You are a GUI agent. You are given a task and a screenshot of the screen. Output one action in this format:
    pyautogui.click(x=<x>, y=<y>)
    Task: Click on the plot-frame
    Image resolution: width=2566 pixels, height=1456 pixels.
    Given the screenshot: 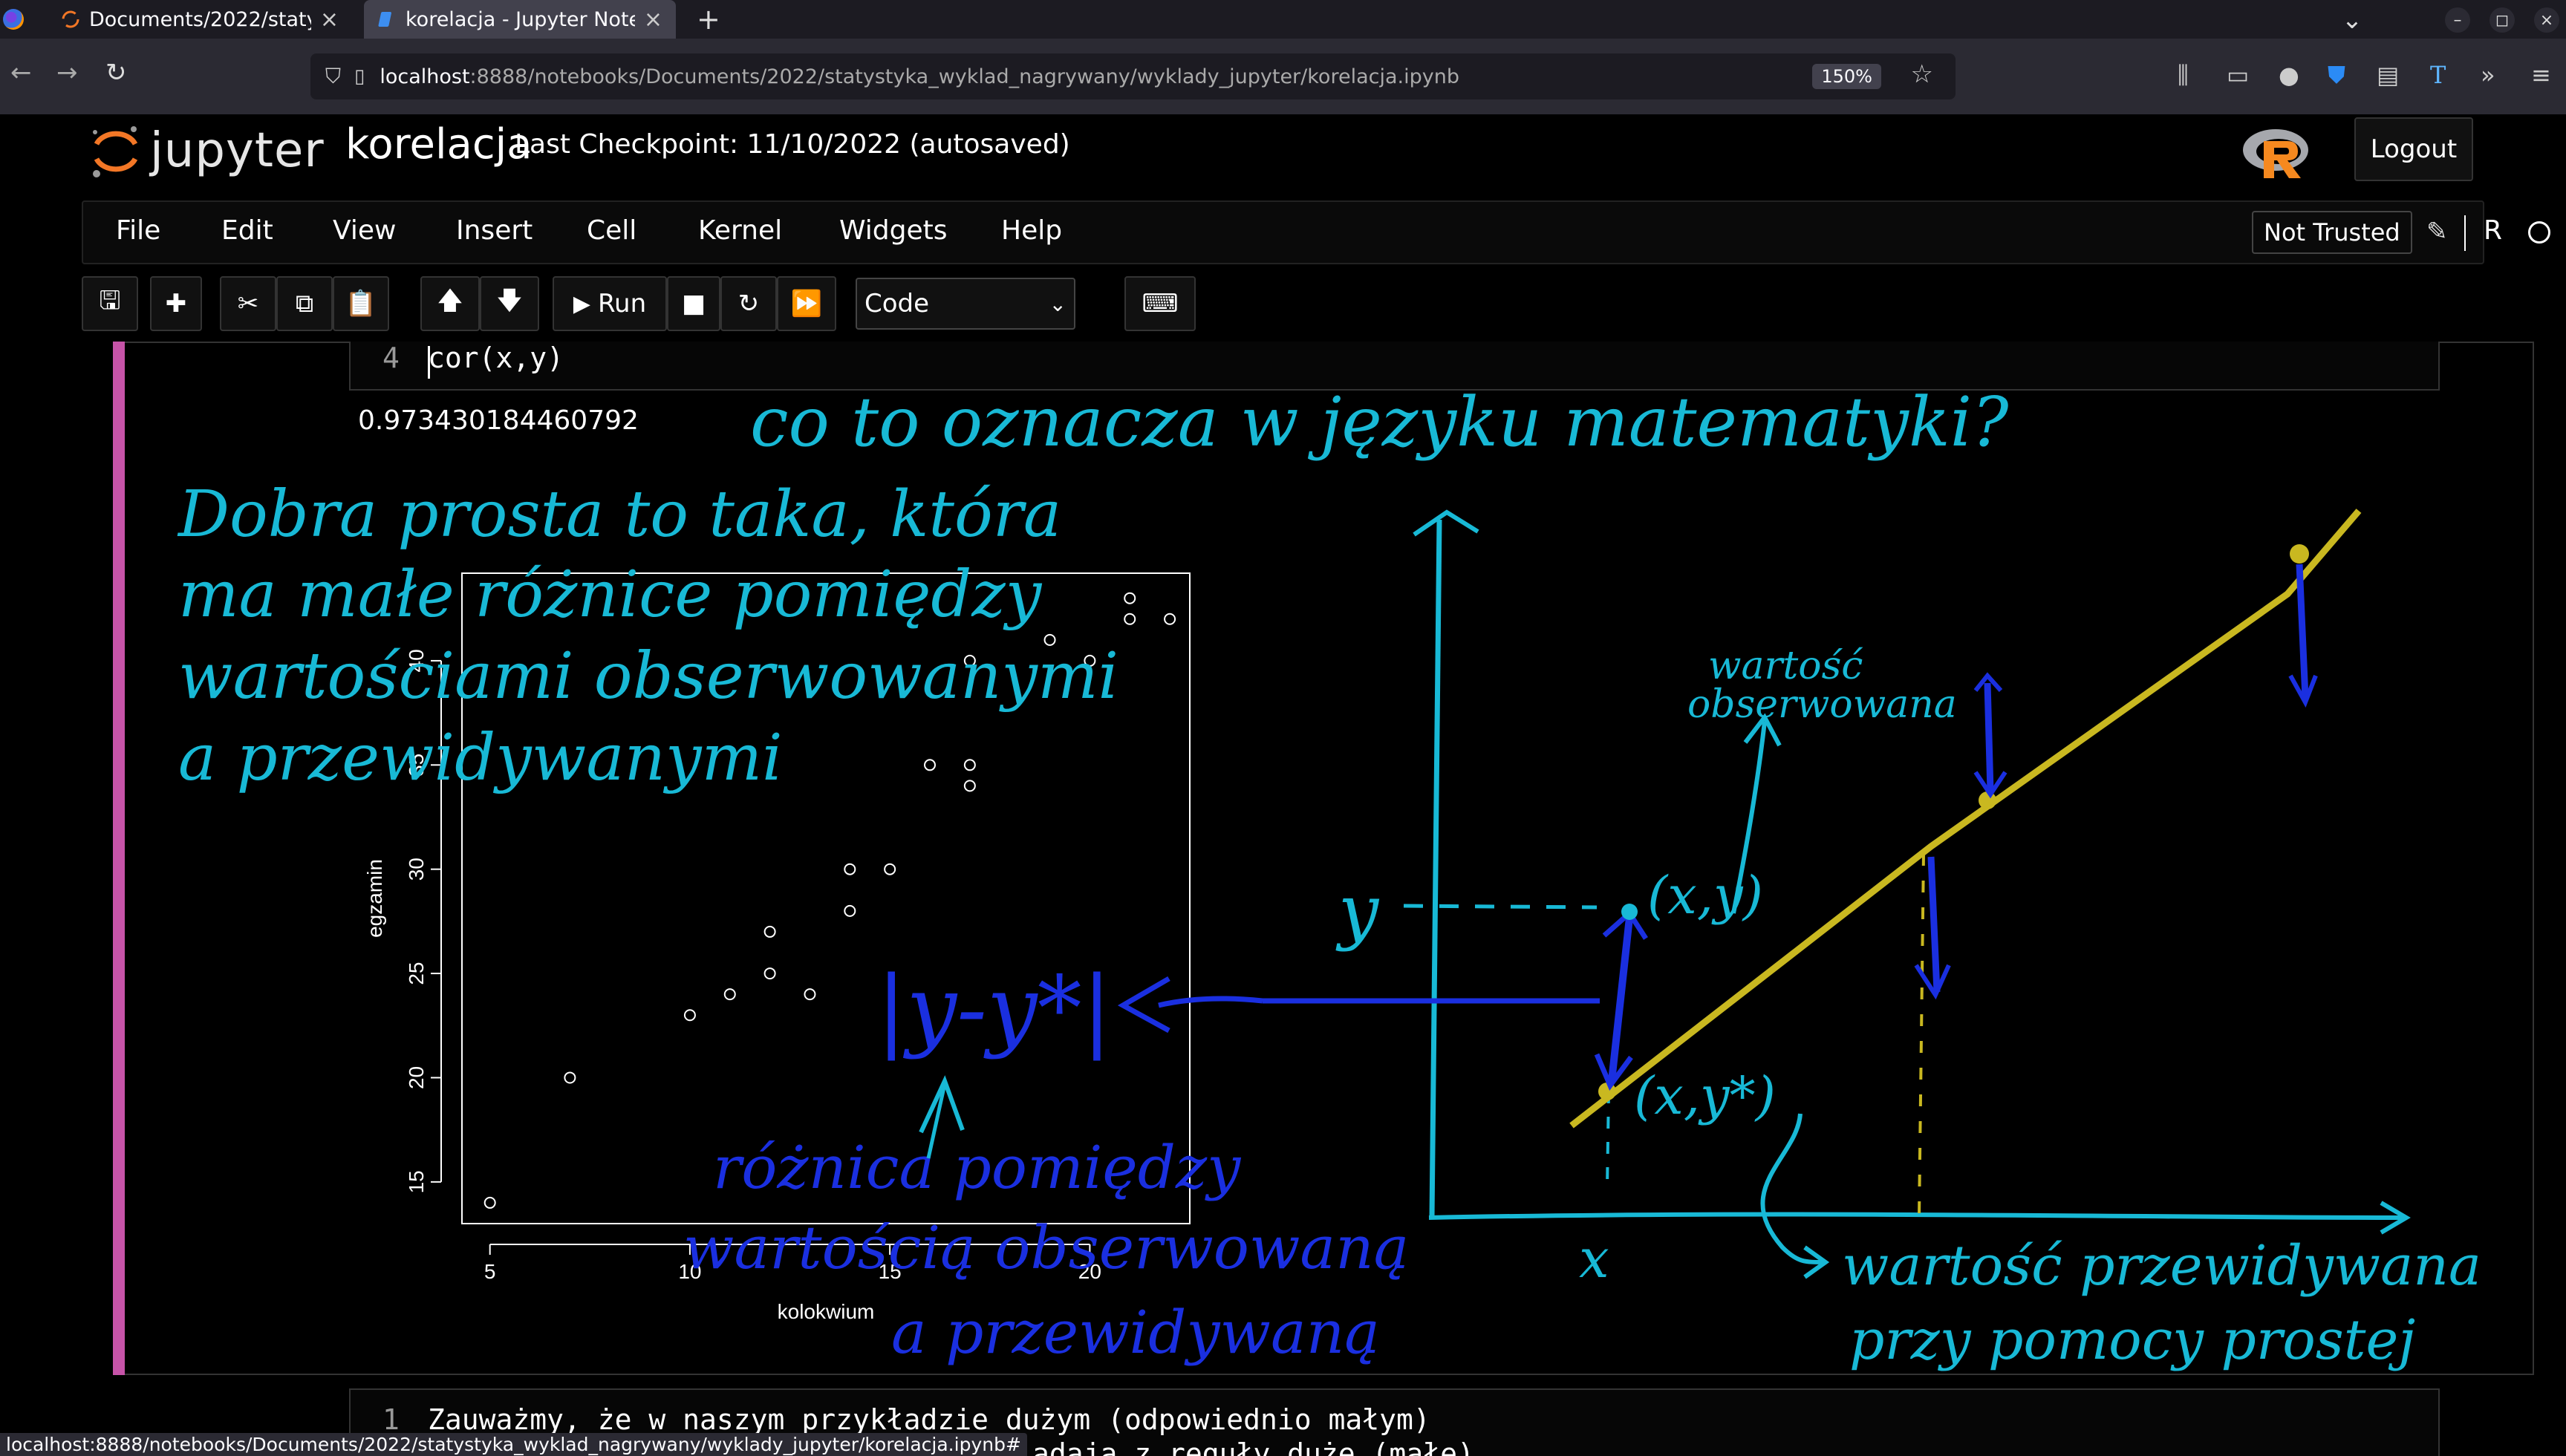 What is the action you would take?
    pyautogui.click(x=826, y=898)
    